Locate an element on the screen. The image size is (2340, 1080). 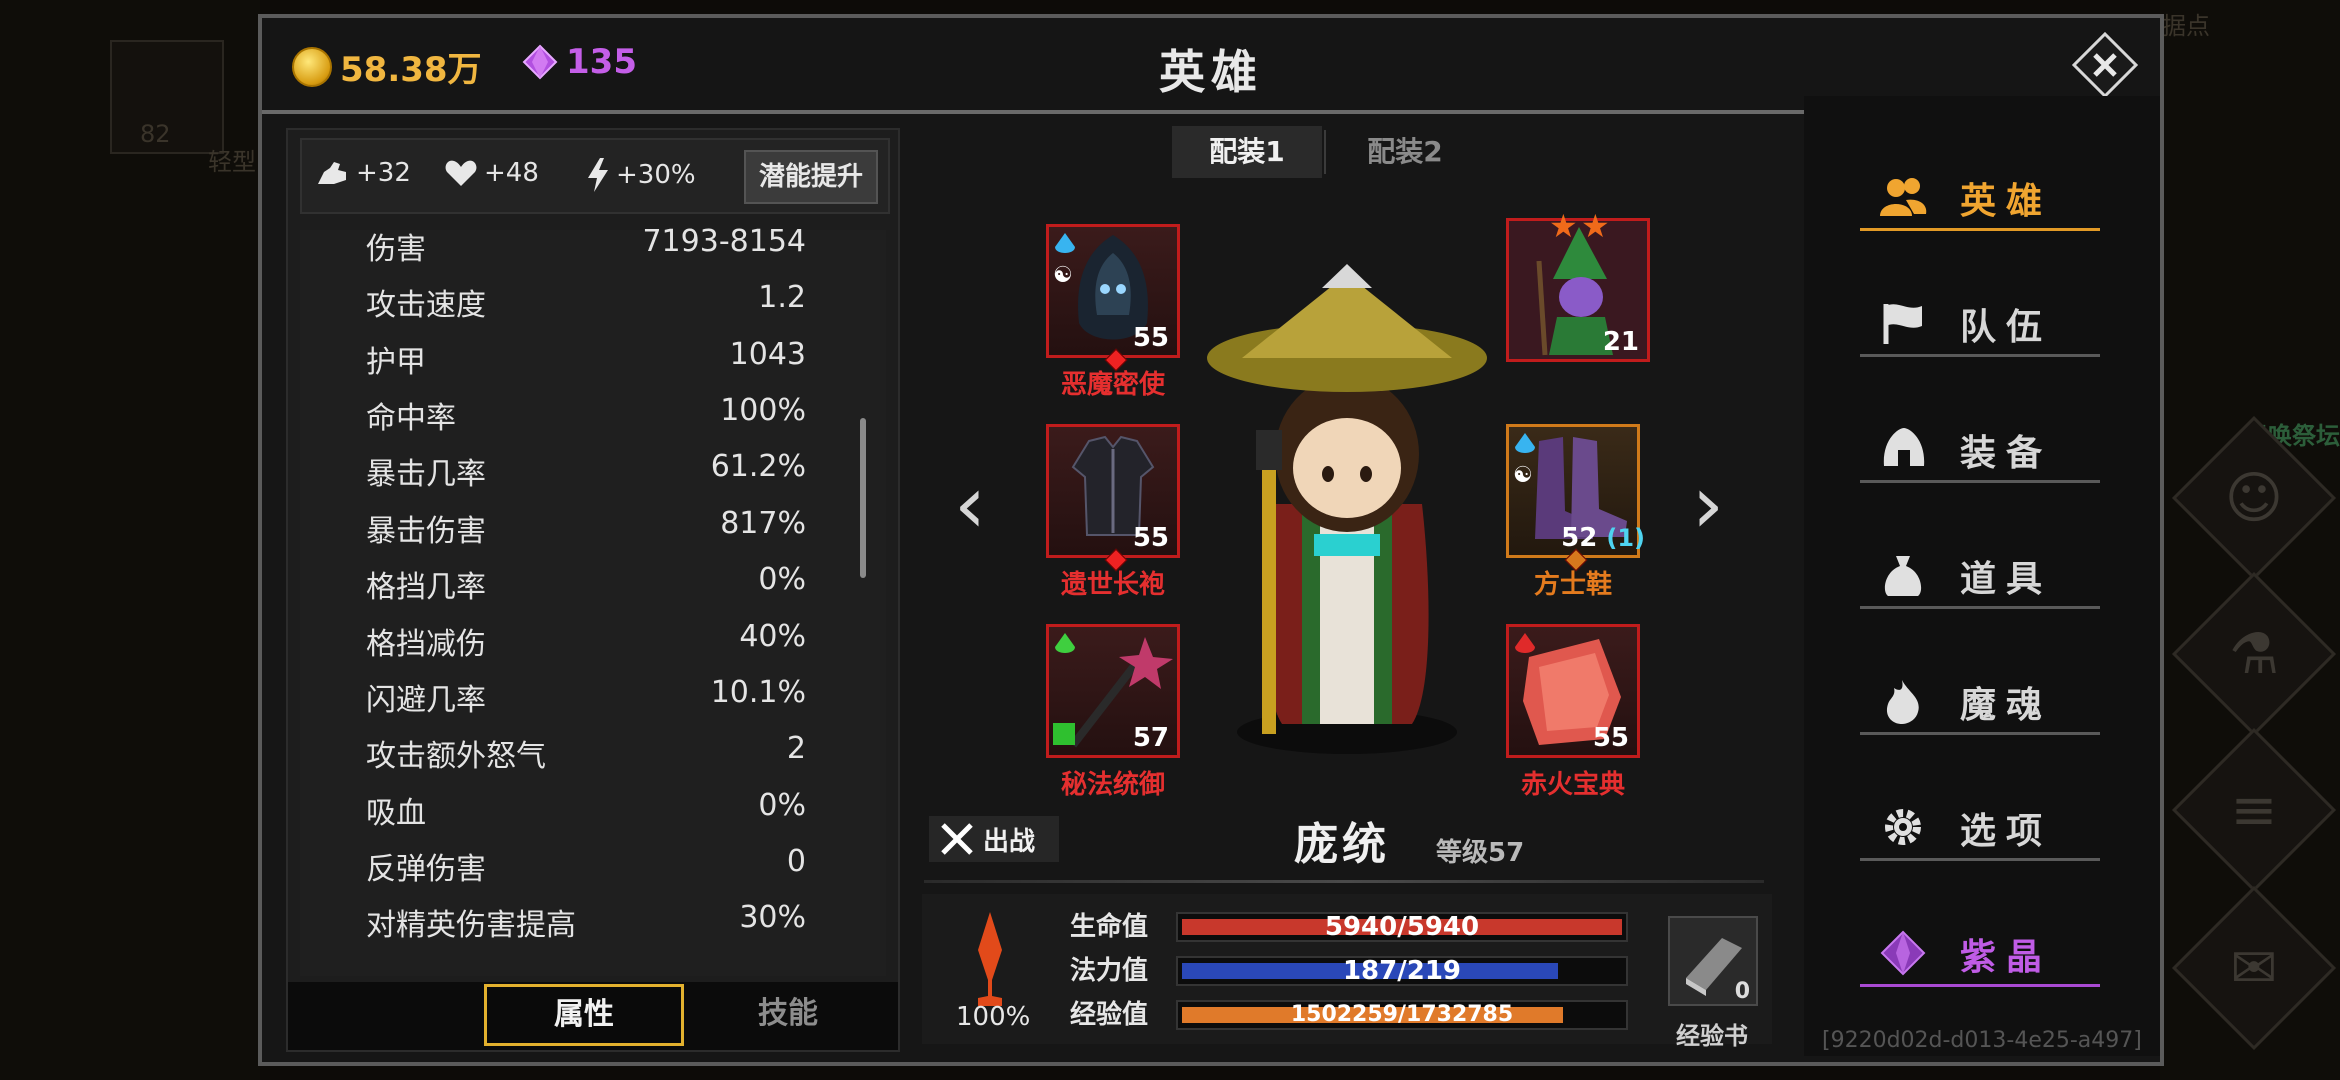
menu-item-amethyst: 紫晶 is located at coordinates (1980, 951).